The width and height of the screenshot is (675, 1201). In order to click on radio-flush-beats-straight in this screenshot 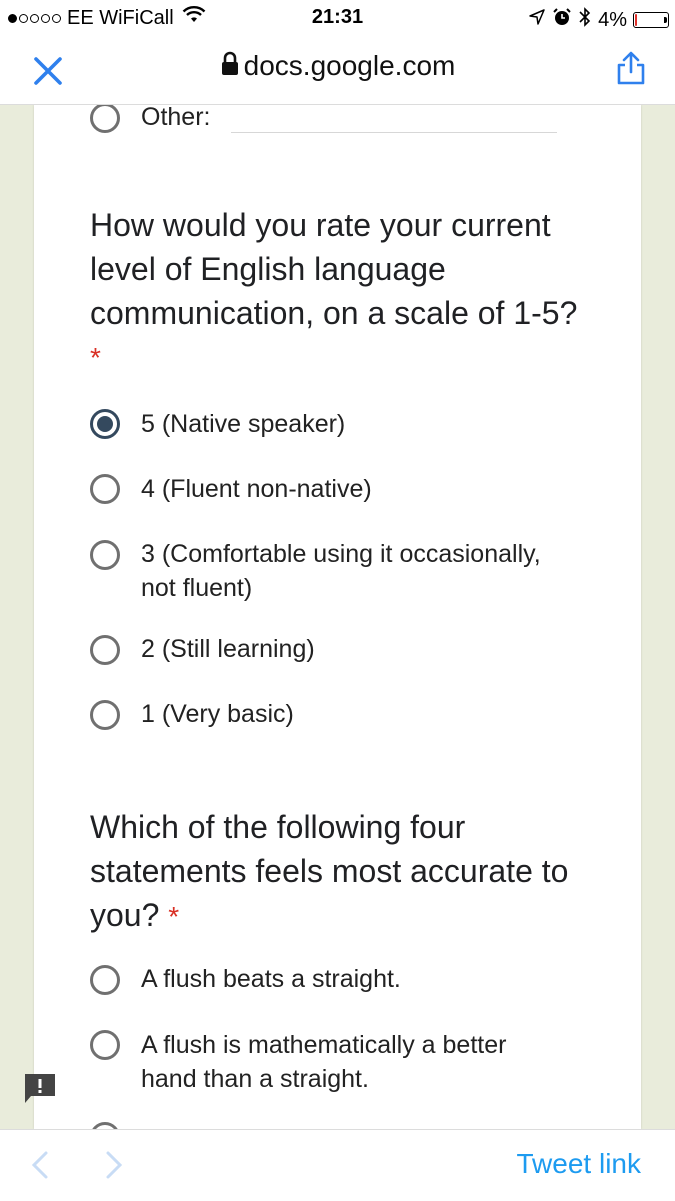, I will do `click(105, 980)`.